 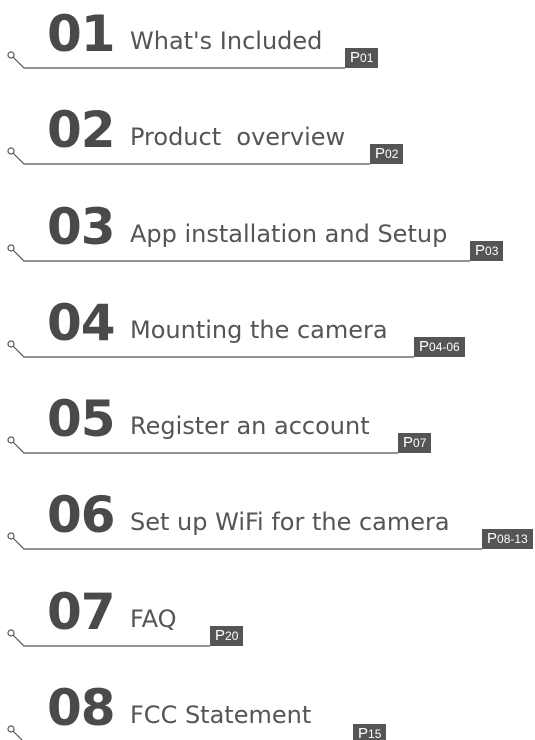 I want to click on section-title: App installation and Setup, so click(x=289, y=234).